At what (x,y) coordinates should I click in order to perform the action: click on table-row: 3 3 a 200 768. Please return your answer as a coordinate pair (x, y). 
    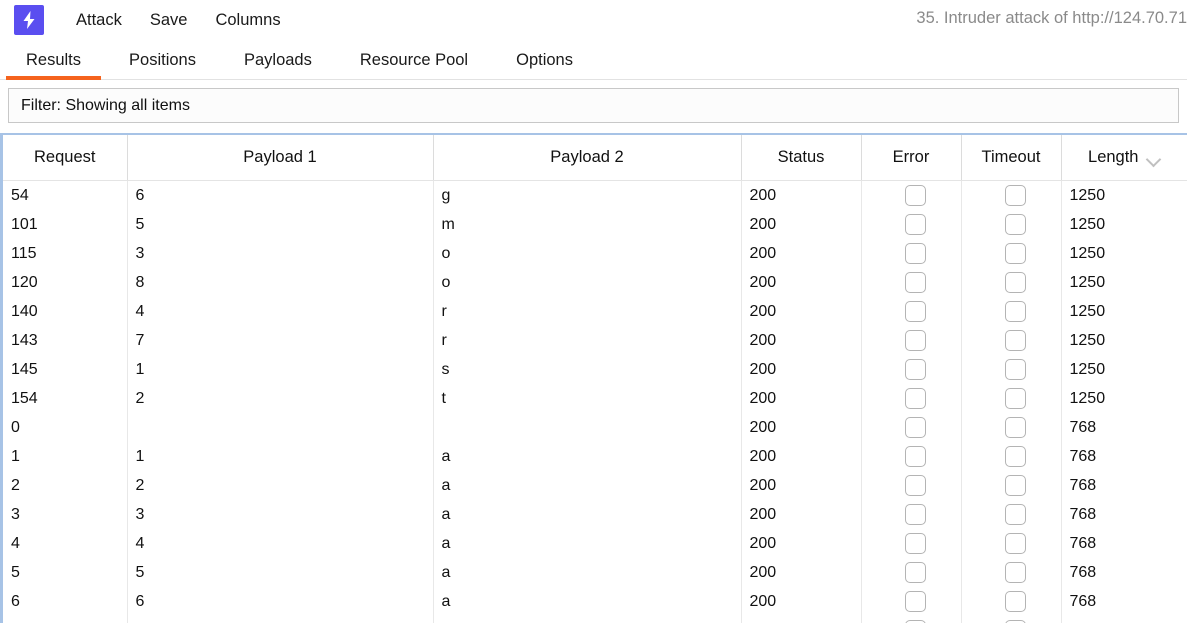
    Looking at the image, I should click on (595, 514).